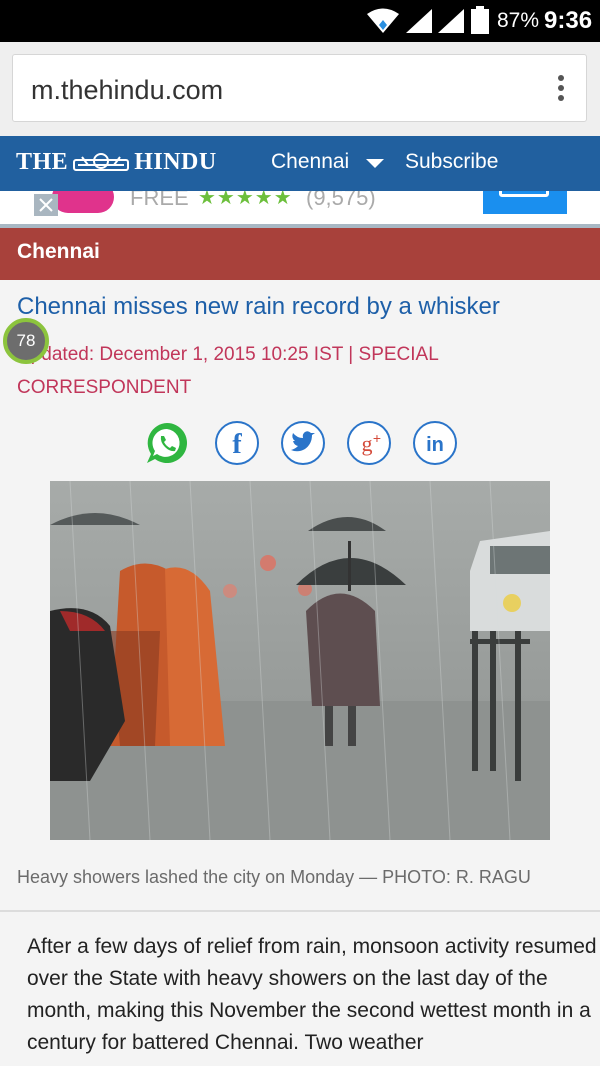  I want to click on divider, so click(300, 911).